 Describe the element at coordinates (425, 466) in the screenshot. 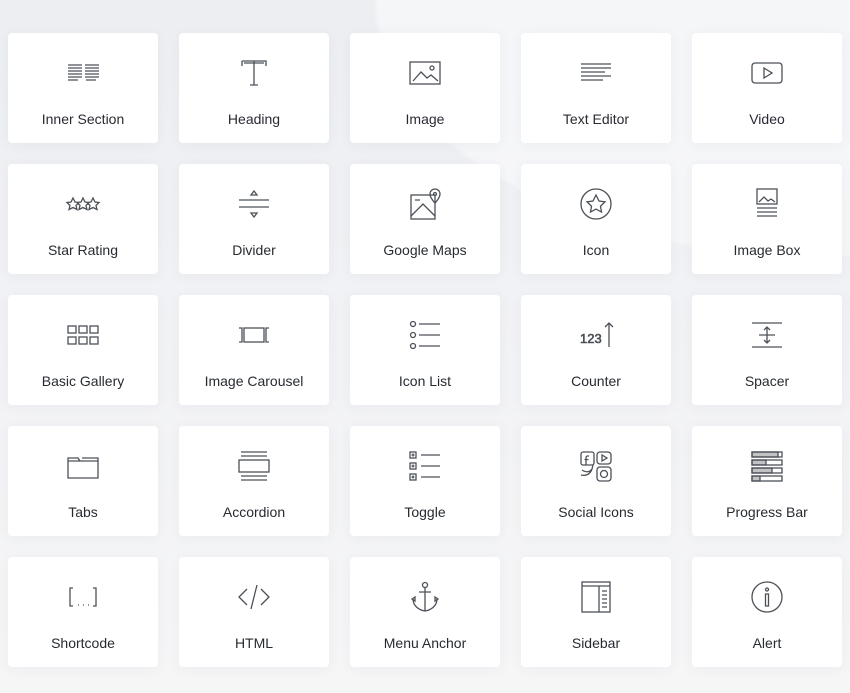

I see `toggle-icon` at that location.